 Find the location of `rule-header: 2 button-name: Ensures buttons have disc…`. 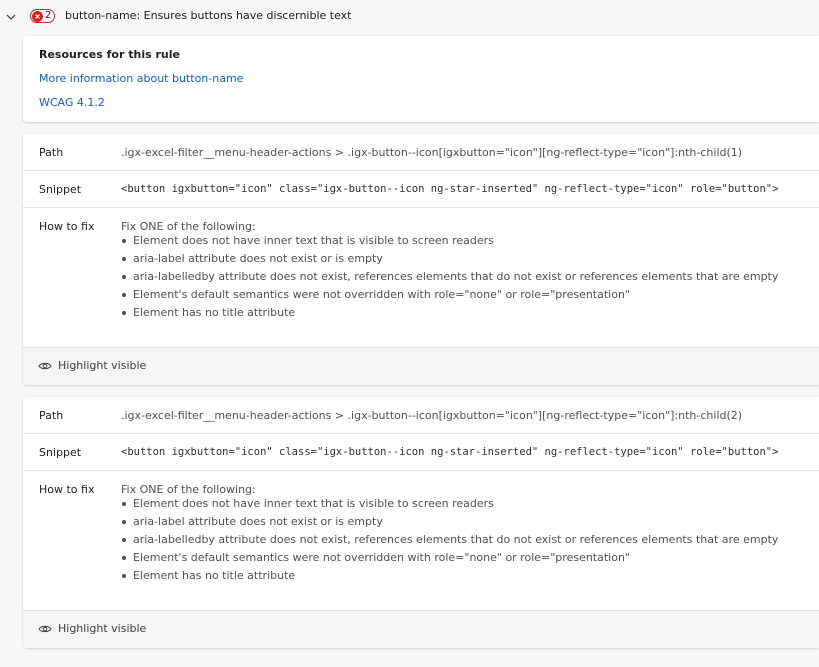

rule-header: 2 button-name: Ensures buttons have disc… is located at coordinates (409, 17).